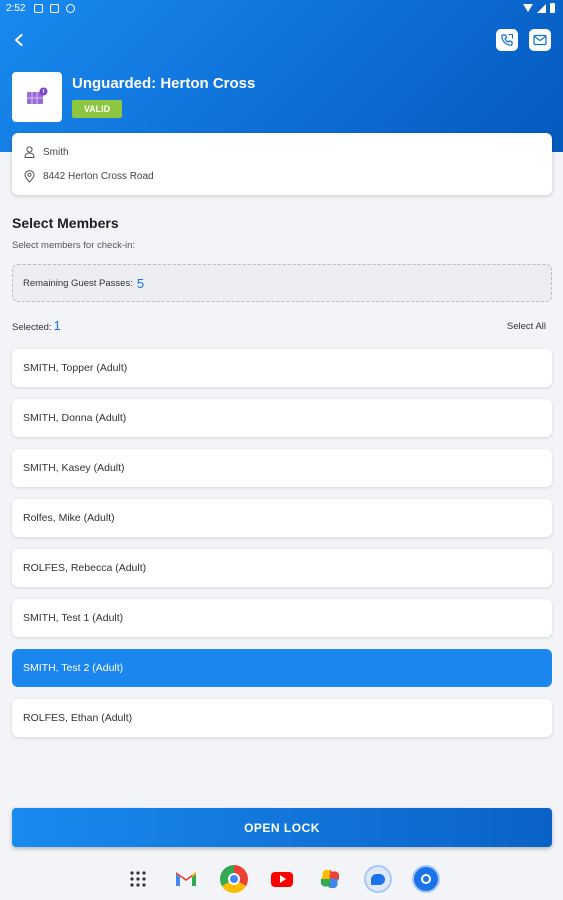 This screenshot has height=900, width=563. I want to click on app-icon, so click(425, 879).